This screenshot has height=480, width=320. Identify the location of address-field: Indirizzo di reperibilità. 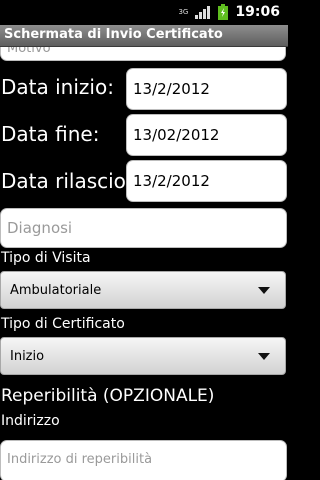
(143, 460).